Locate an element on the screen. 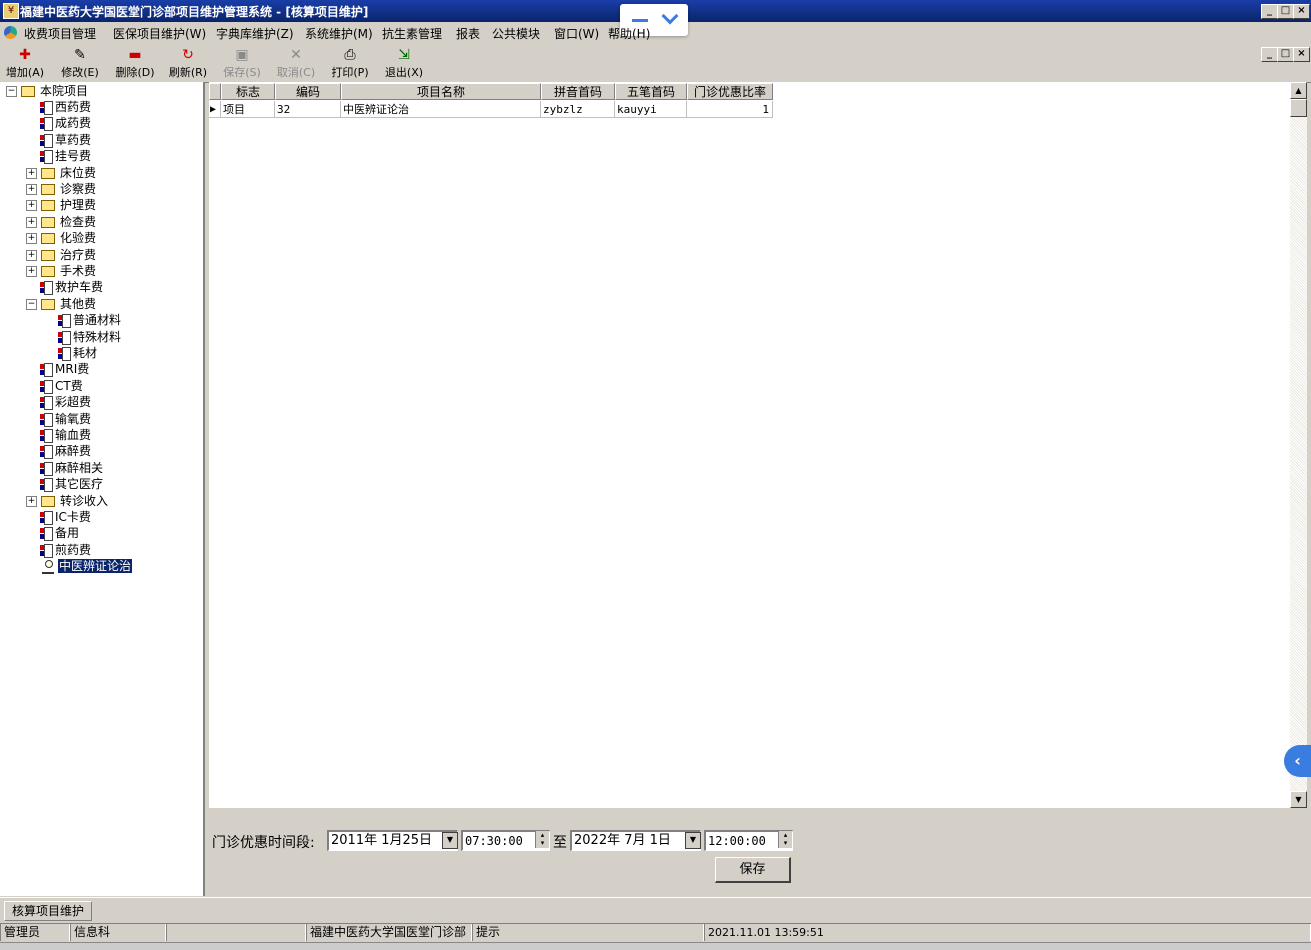 Image resolution: width=1311 pixels, height=950 pixels. col-header-pinyin: 拼音首码 is located at coordinates (578, 91).